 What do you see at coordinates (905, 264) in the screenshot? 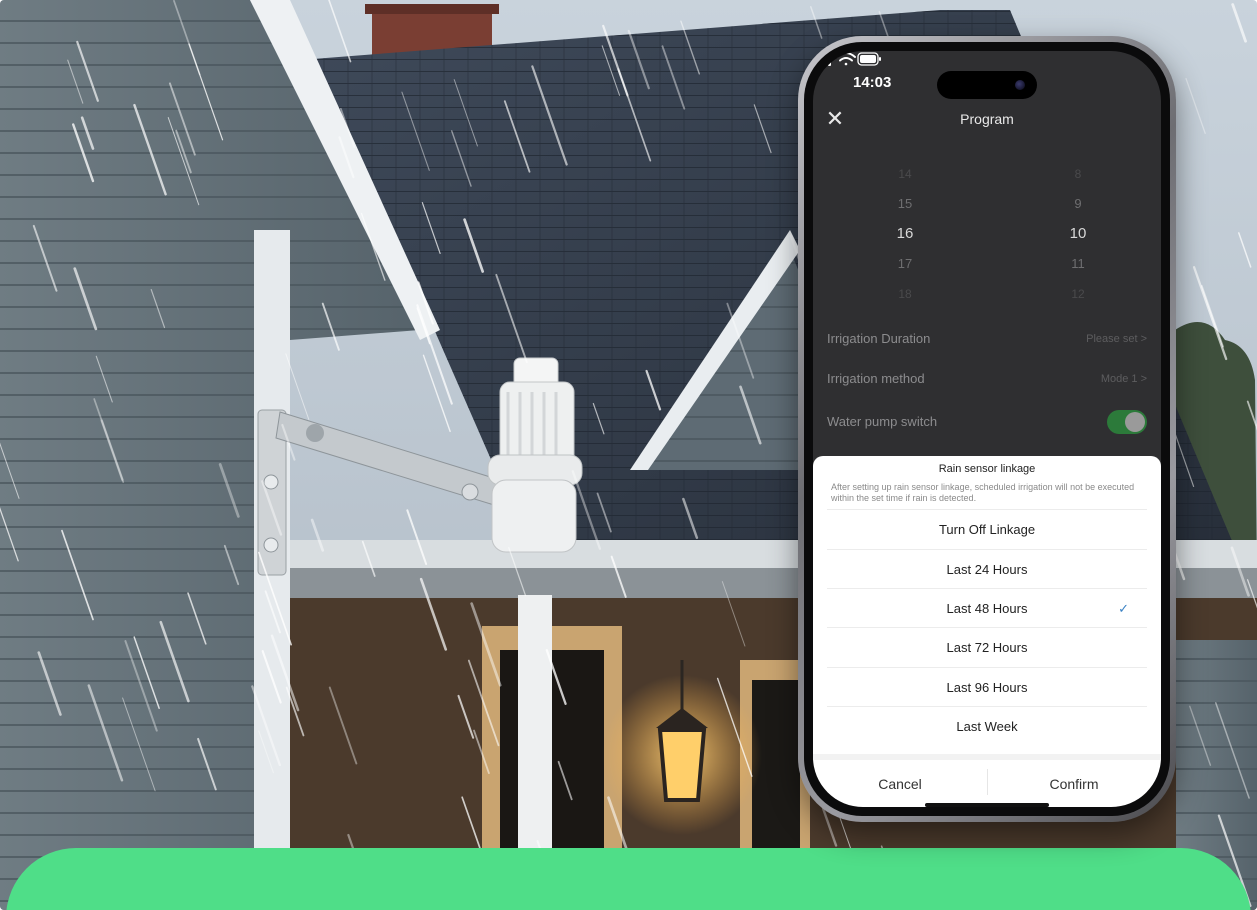
I see `picker-hour-item: 17` at bounding box center [905, 264].